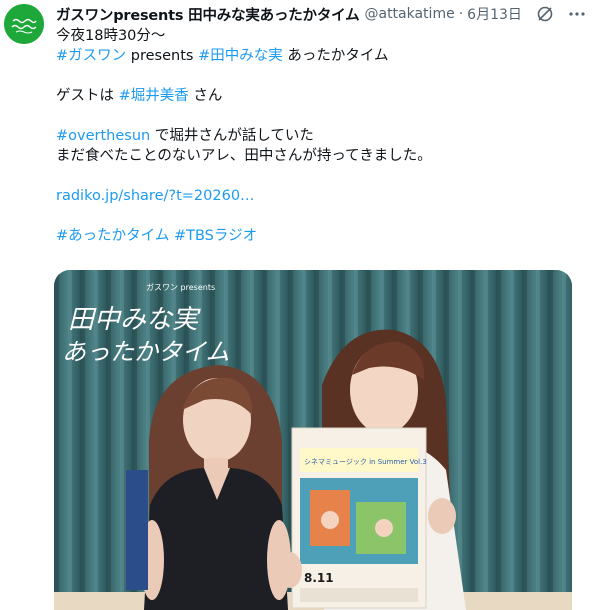  I want to click on hashtag-tanaka: #田中みな実, so click(240, 56).